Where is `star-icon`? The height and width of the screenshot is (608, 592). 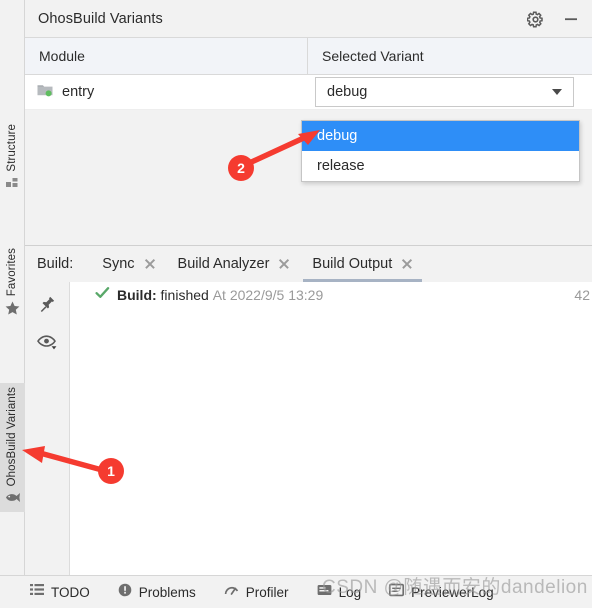 star-icon is located at coordinates (12, 310).